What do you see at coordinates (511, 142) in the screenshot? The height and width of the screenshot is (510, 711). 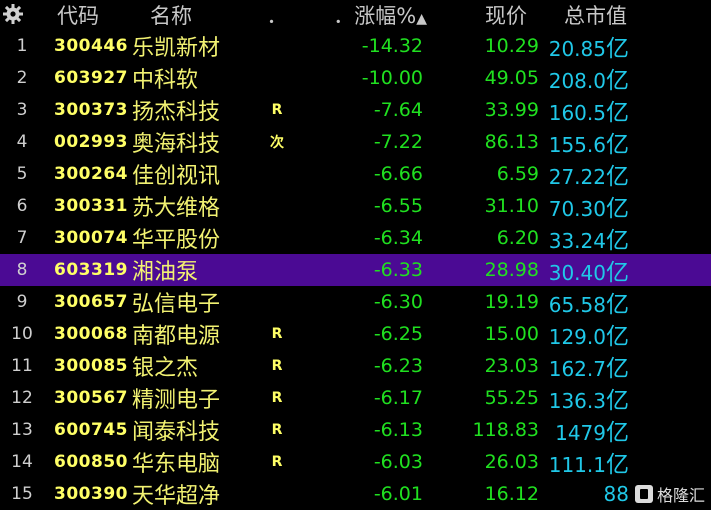 I see `current-price: 86.13` at bounding box center [511, 142].